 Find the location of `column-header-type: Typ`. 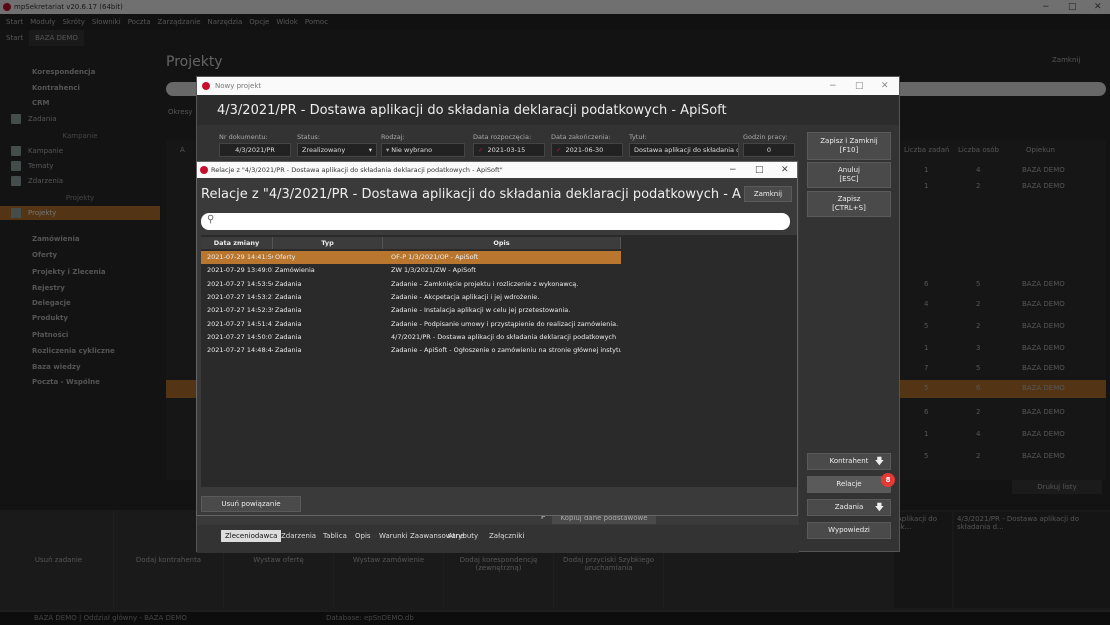

column-header-type: Typ is located at coordinates (328, 243).